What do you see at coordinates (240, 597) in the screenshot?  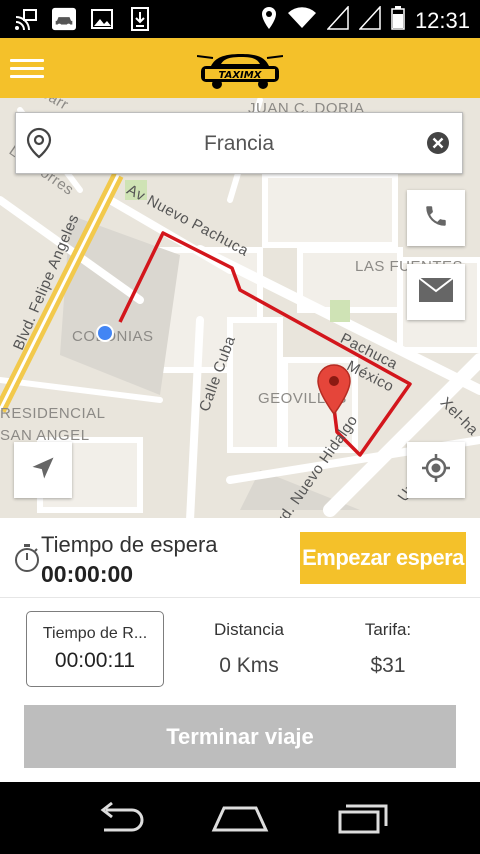 I see `divider` at bounding box center [240, 597].